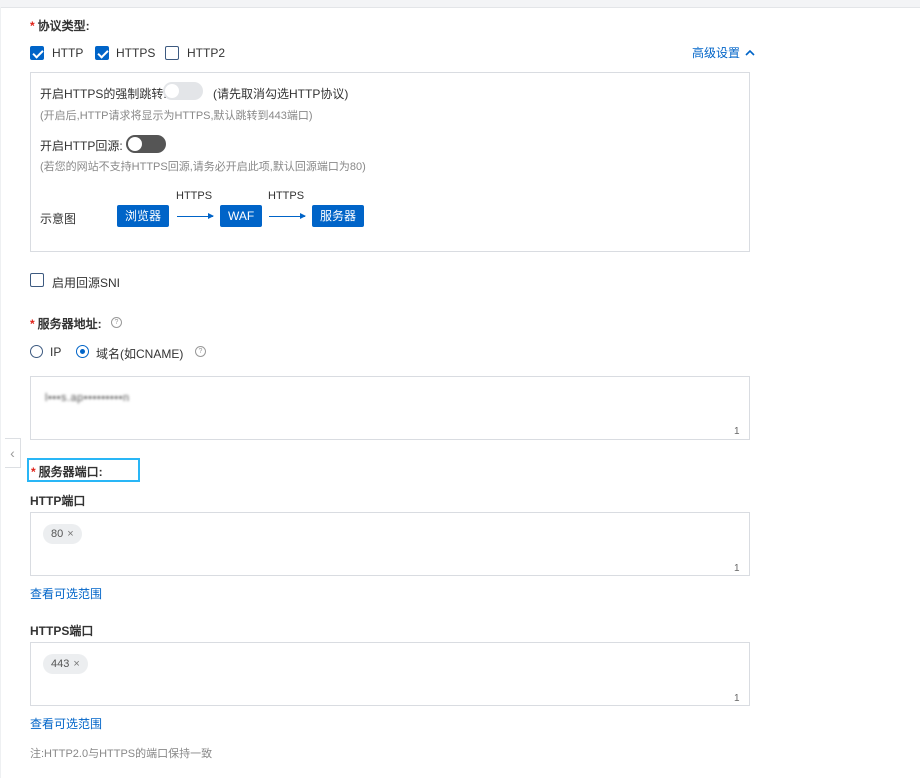 The height and width of the screenshot is (778, 920). Describe the element at coordinates (203, 167) in the screenshot. I see `http-origin-hint: (若您的网站不支持HTTPS回源,请务必开启此项,默认回源端口为80)` at that location.